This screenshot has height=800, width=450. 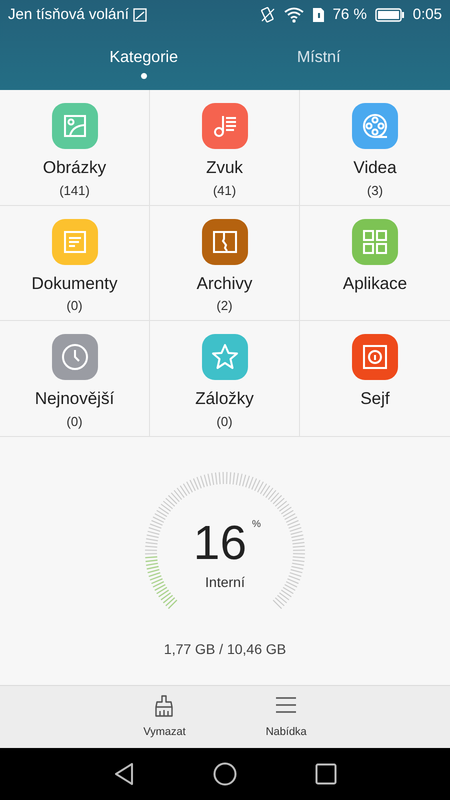 I want to click on category-tile: Nejnovější (0), so click(x=75, y=378).